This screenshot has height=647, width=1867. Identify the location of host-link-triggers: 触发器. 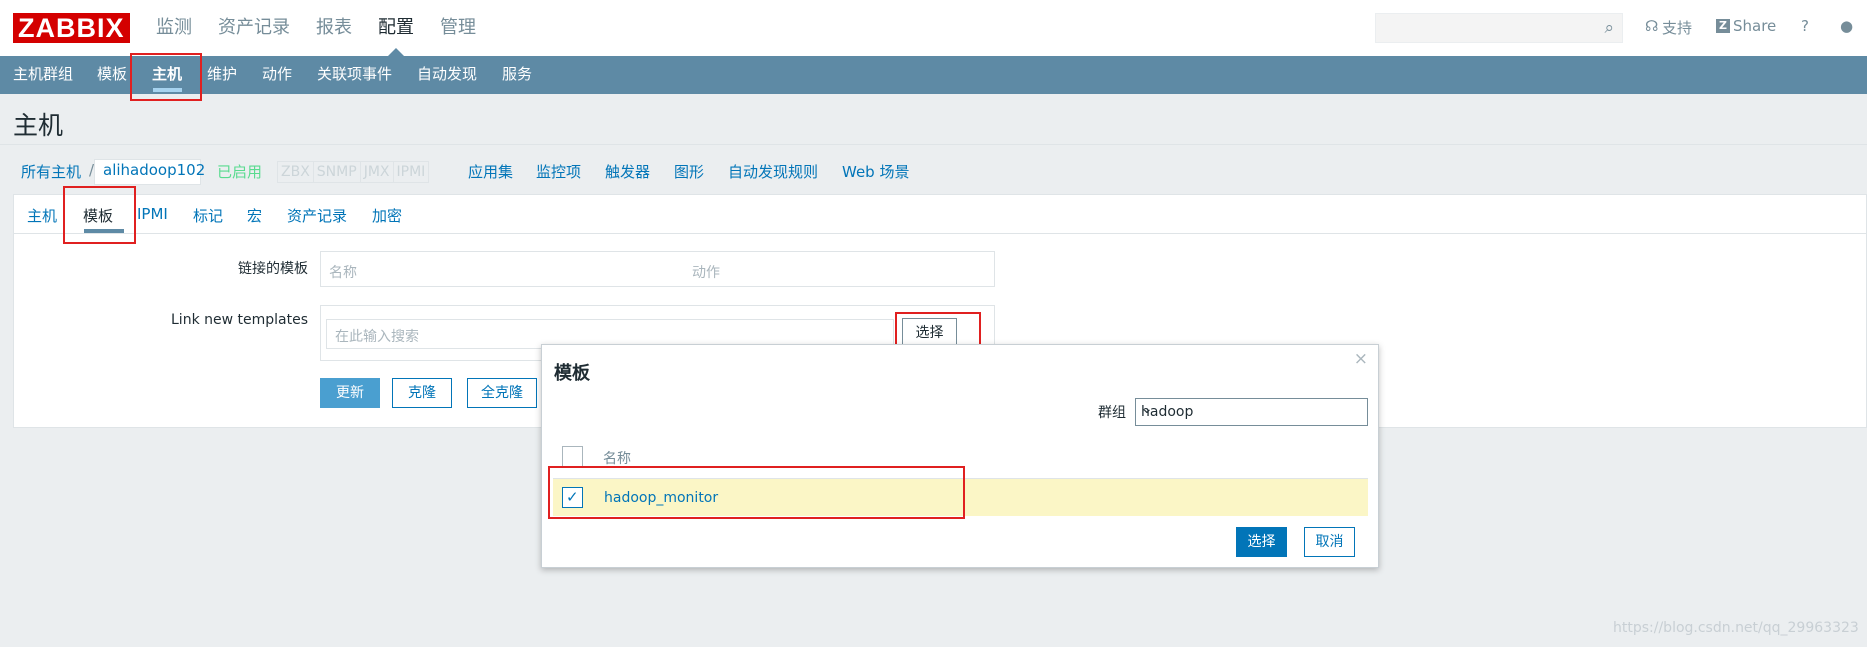
(627, 171).